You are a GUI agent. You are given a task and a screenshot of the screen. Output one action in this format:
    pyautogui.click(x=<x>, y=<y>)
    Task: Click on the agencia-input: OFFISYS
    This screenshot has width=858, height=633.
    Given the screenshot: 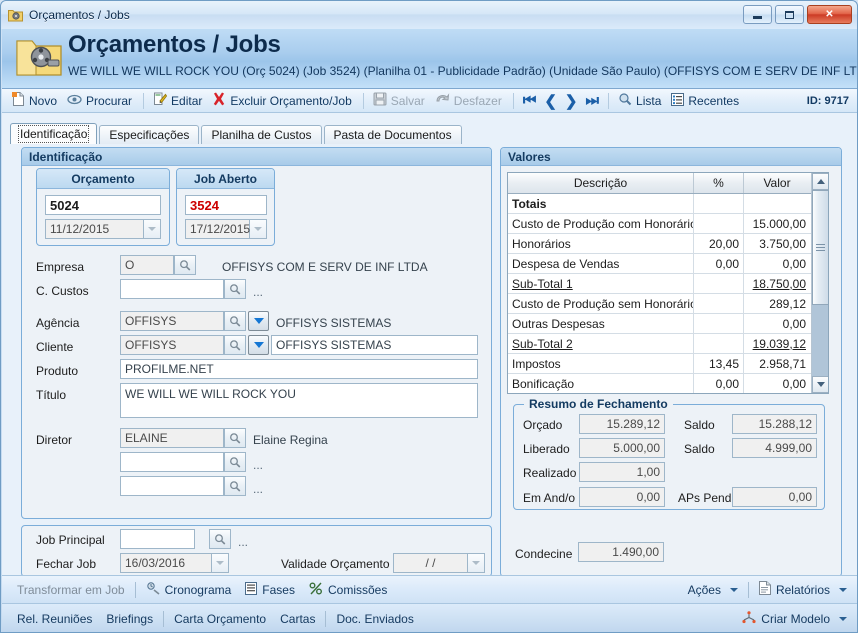 What is the action you would take?
    pyautogui.click(x=172, y=321)
    